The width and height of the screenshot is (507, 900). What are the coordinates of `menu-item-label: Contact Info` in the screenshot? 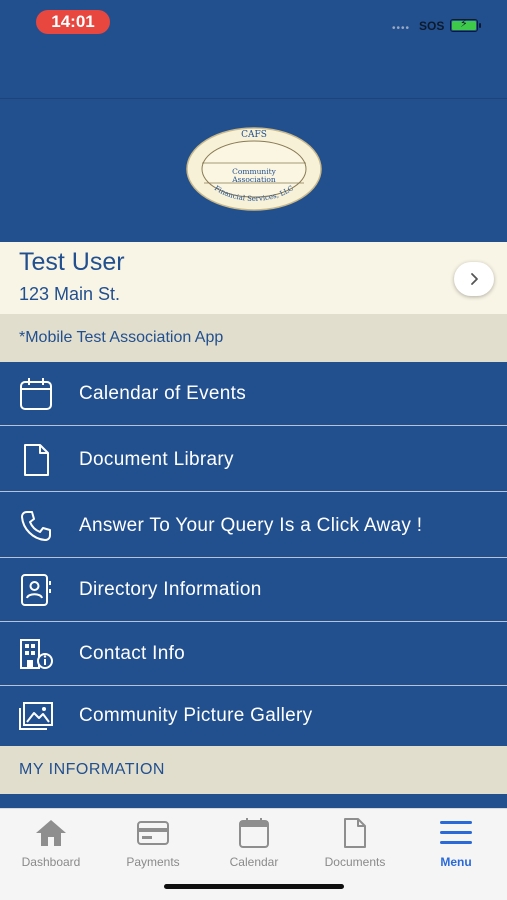 It's located at (132, 653).